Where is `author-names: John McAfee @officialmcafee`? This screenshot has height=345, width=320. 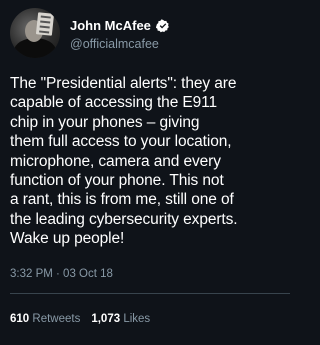
author-names: John McAfee @officialmcafee is located at coordinates (120, 35).